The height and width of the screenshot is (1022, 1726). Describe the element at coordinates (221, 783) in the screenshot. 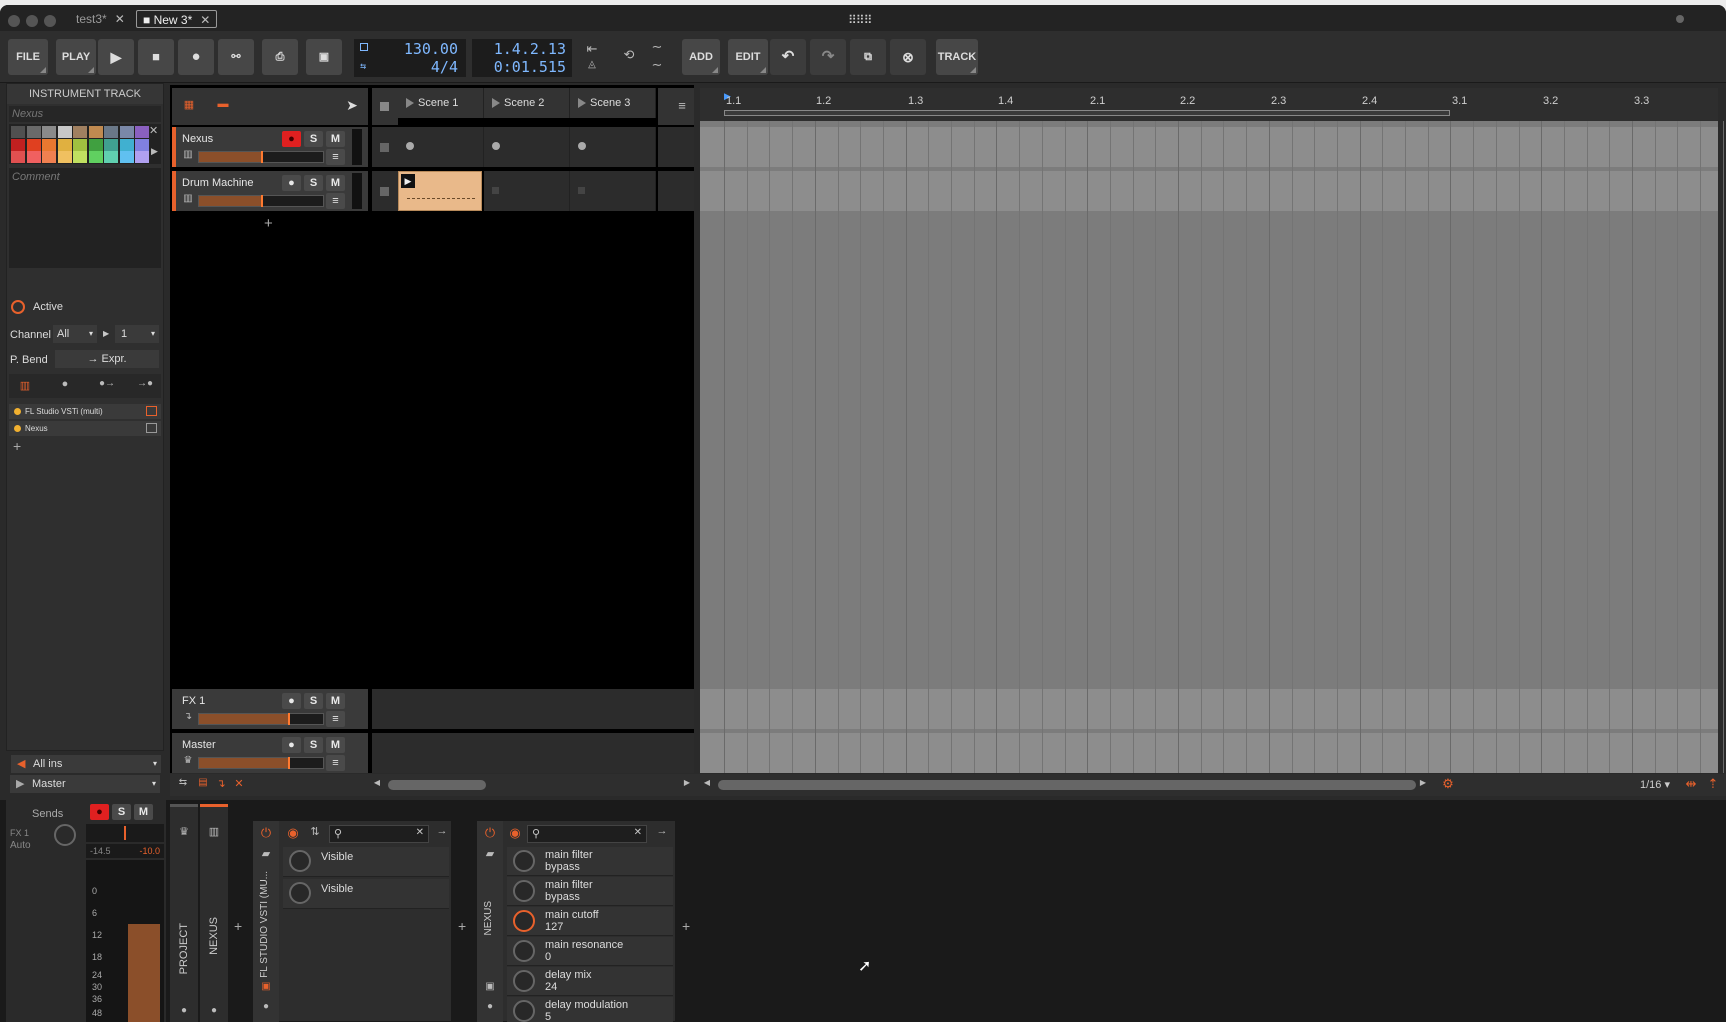

I see `follow-icon: ↴` at that location.